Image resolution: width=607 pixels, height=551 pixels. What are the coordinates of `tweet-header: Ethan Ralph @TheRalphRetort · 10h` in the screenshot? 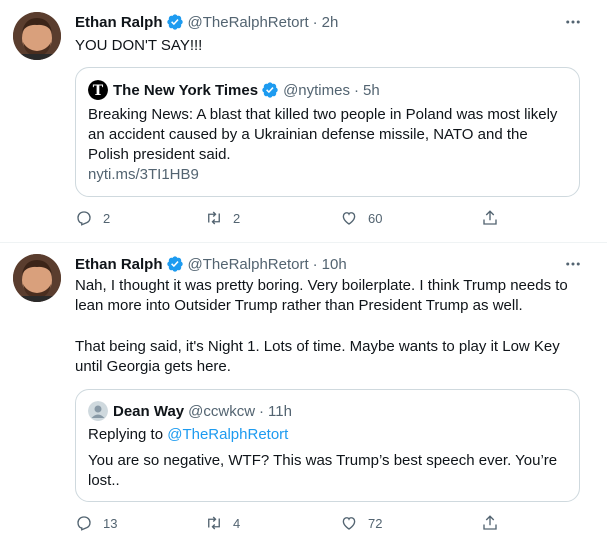 It's located at (211, 264).